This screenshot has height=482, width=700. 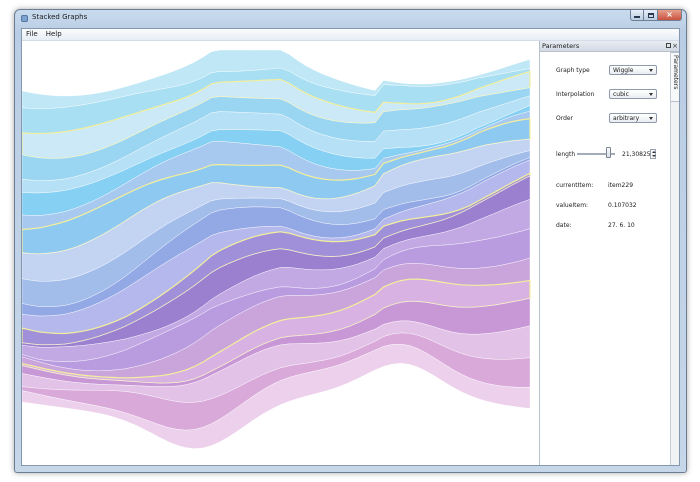 I want to click on date-label: date:, so click(x=564, y=225).